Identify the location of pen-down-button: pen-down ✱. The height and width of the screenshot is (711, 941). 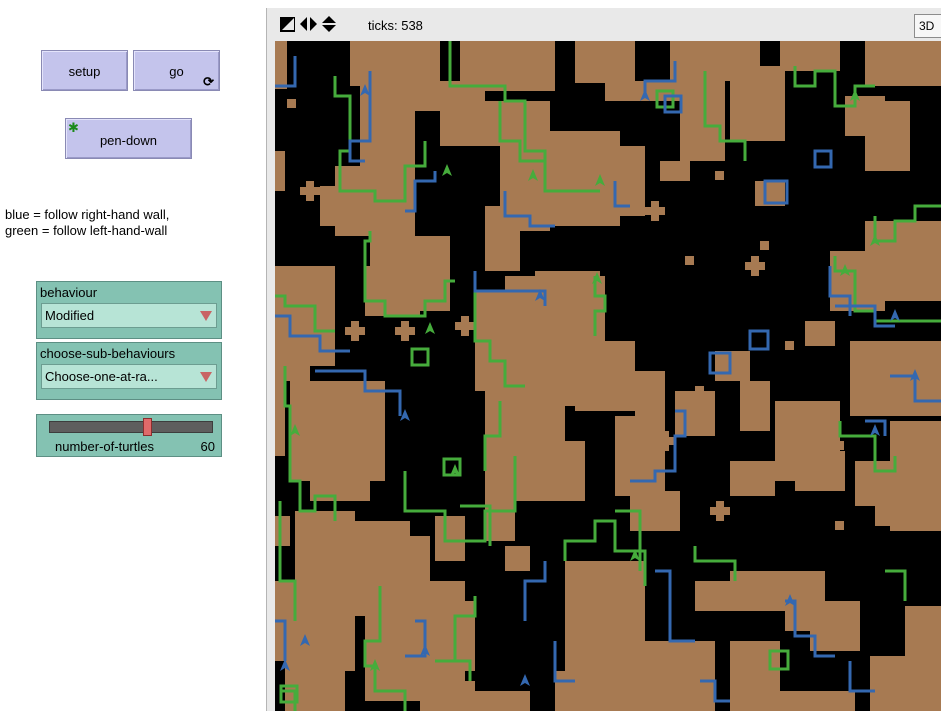
(128, 138).